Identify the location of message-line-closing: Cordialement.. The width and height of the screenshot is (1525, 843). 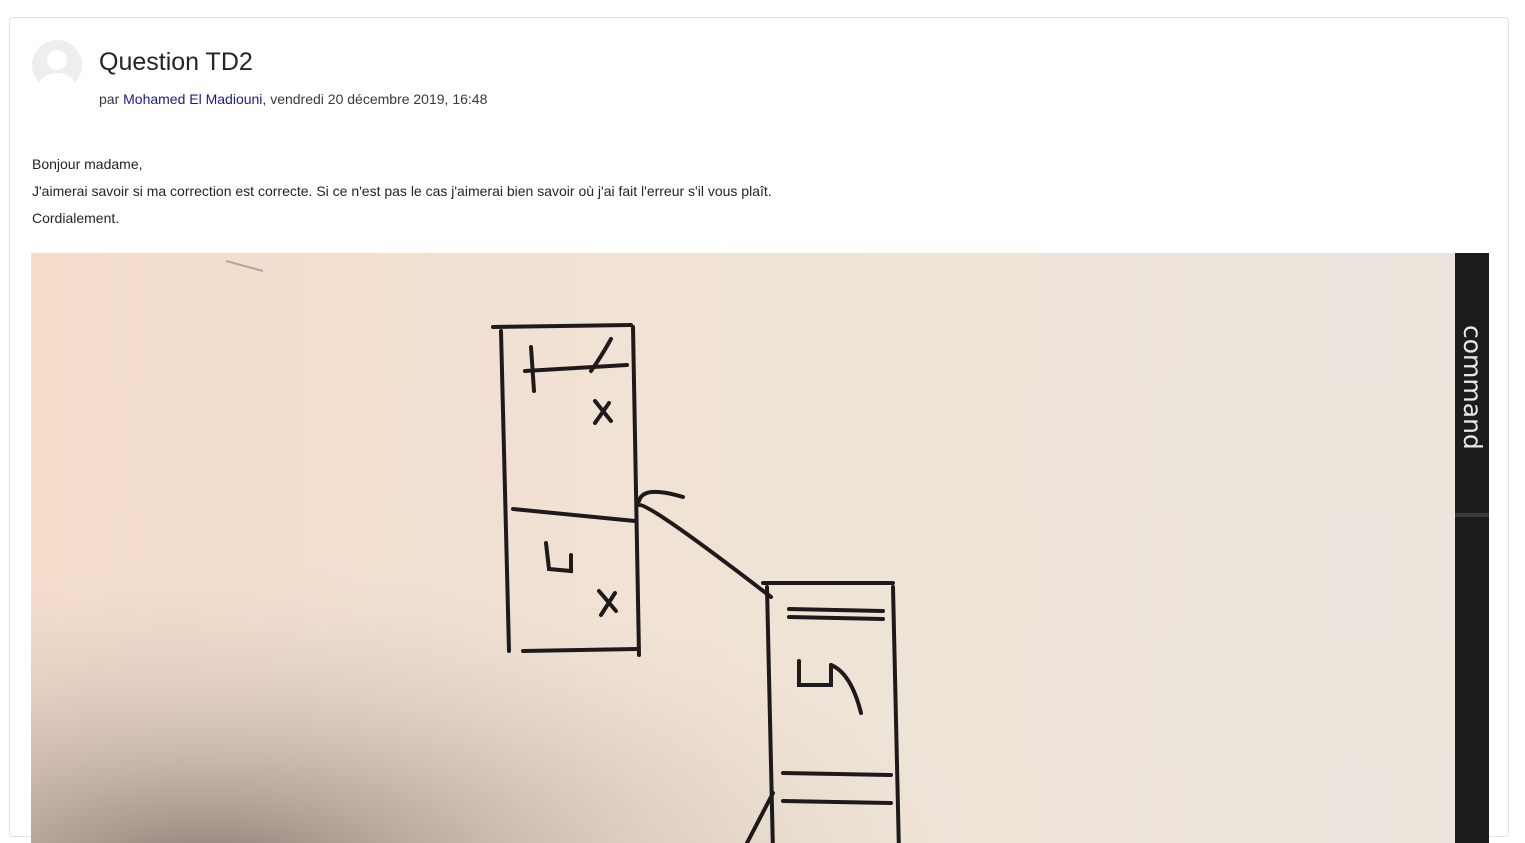
(76, 218).